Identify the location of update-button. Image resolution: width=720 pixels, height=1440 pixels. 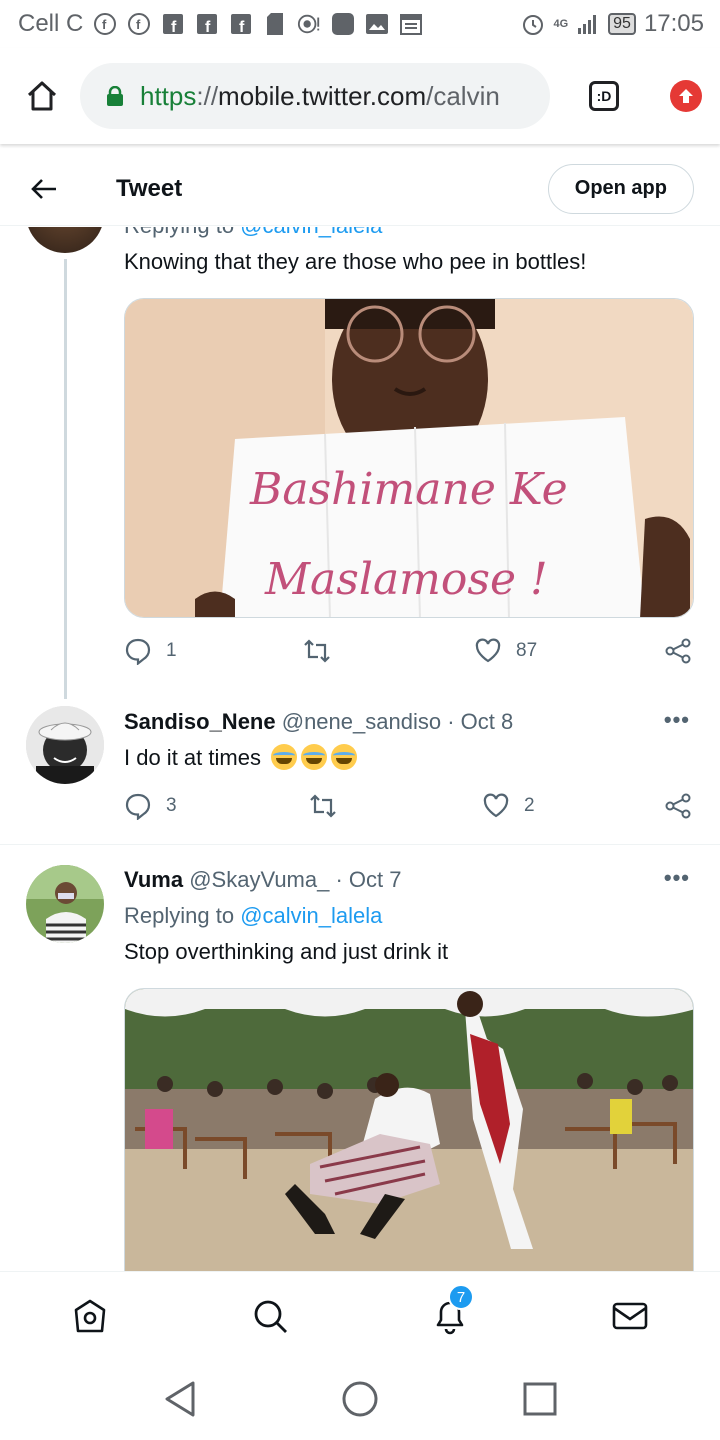
(686, 96).